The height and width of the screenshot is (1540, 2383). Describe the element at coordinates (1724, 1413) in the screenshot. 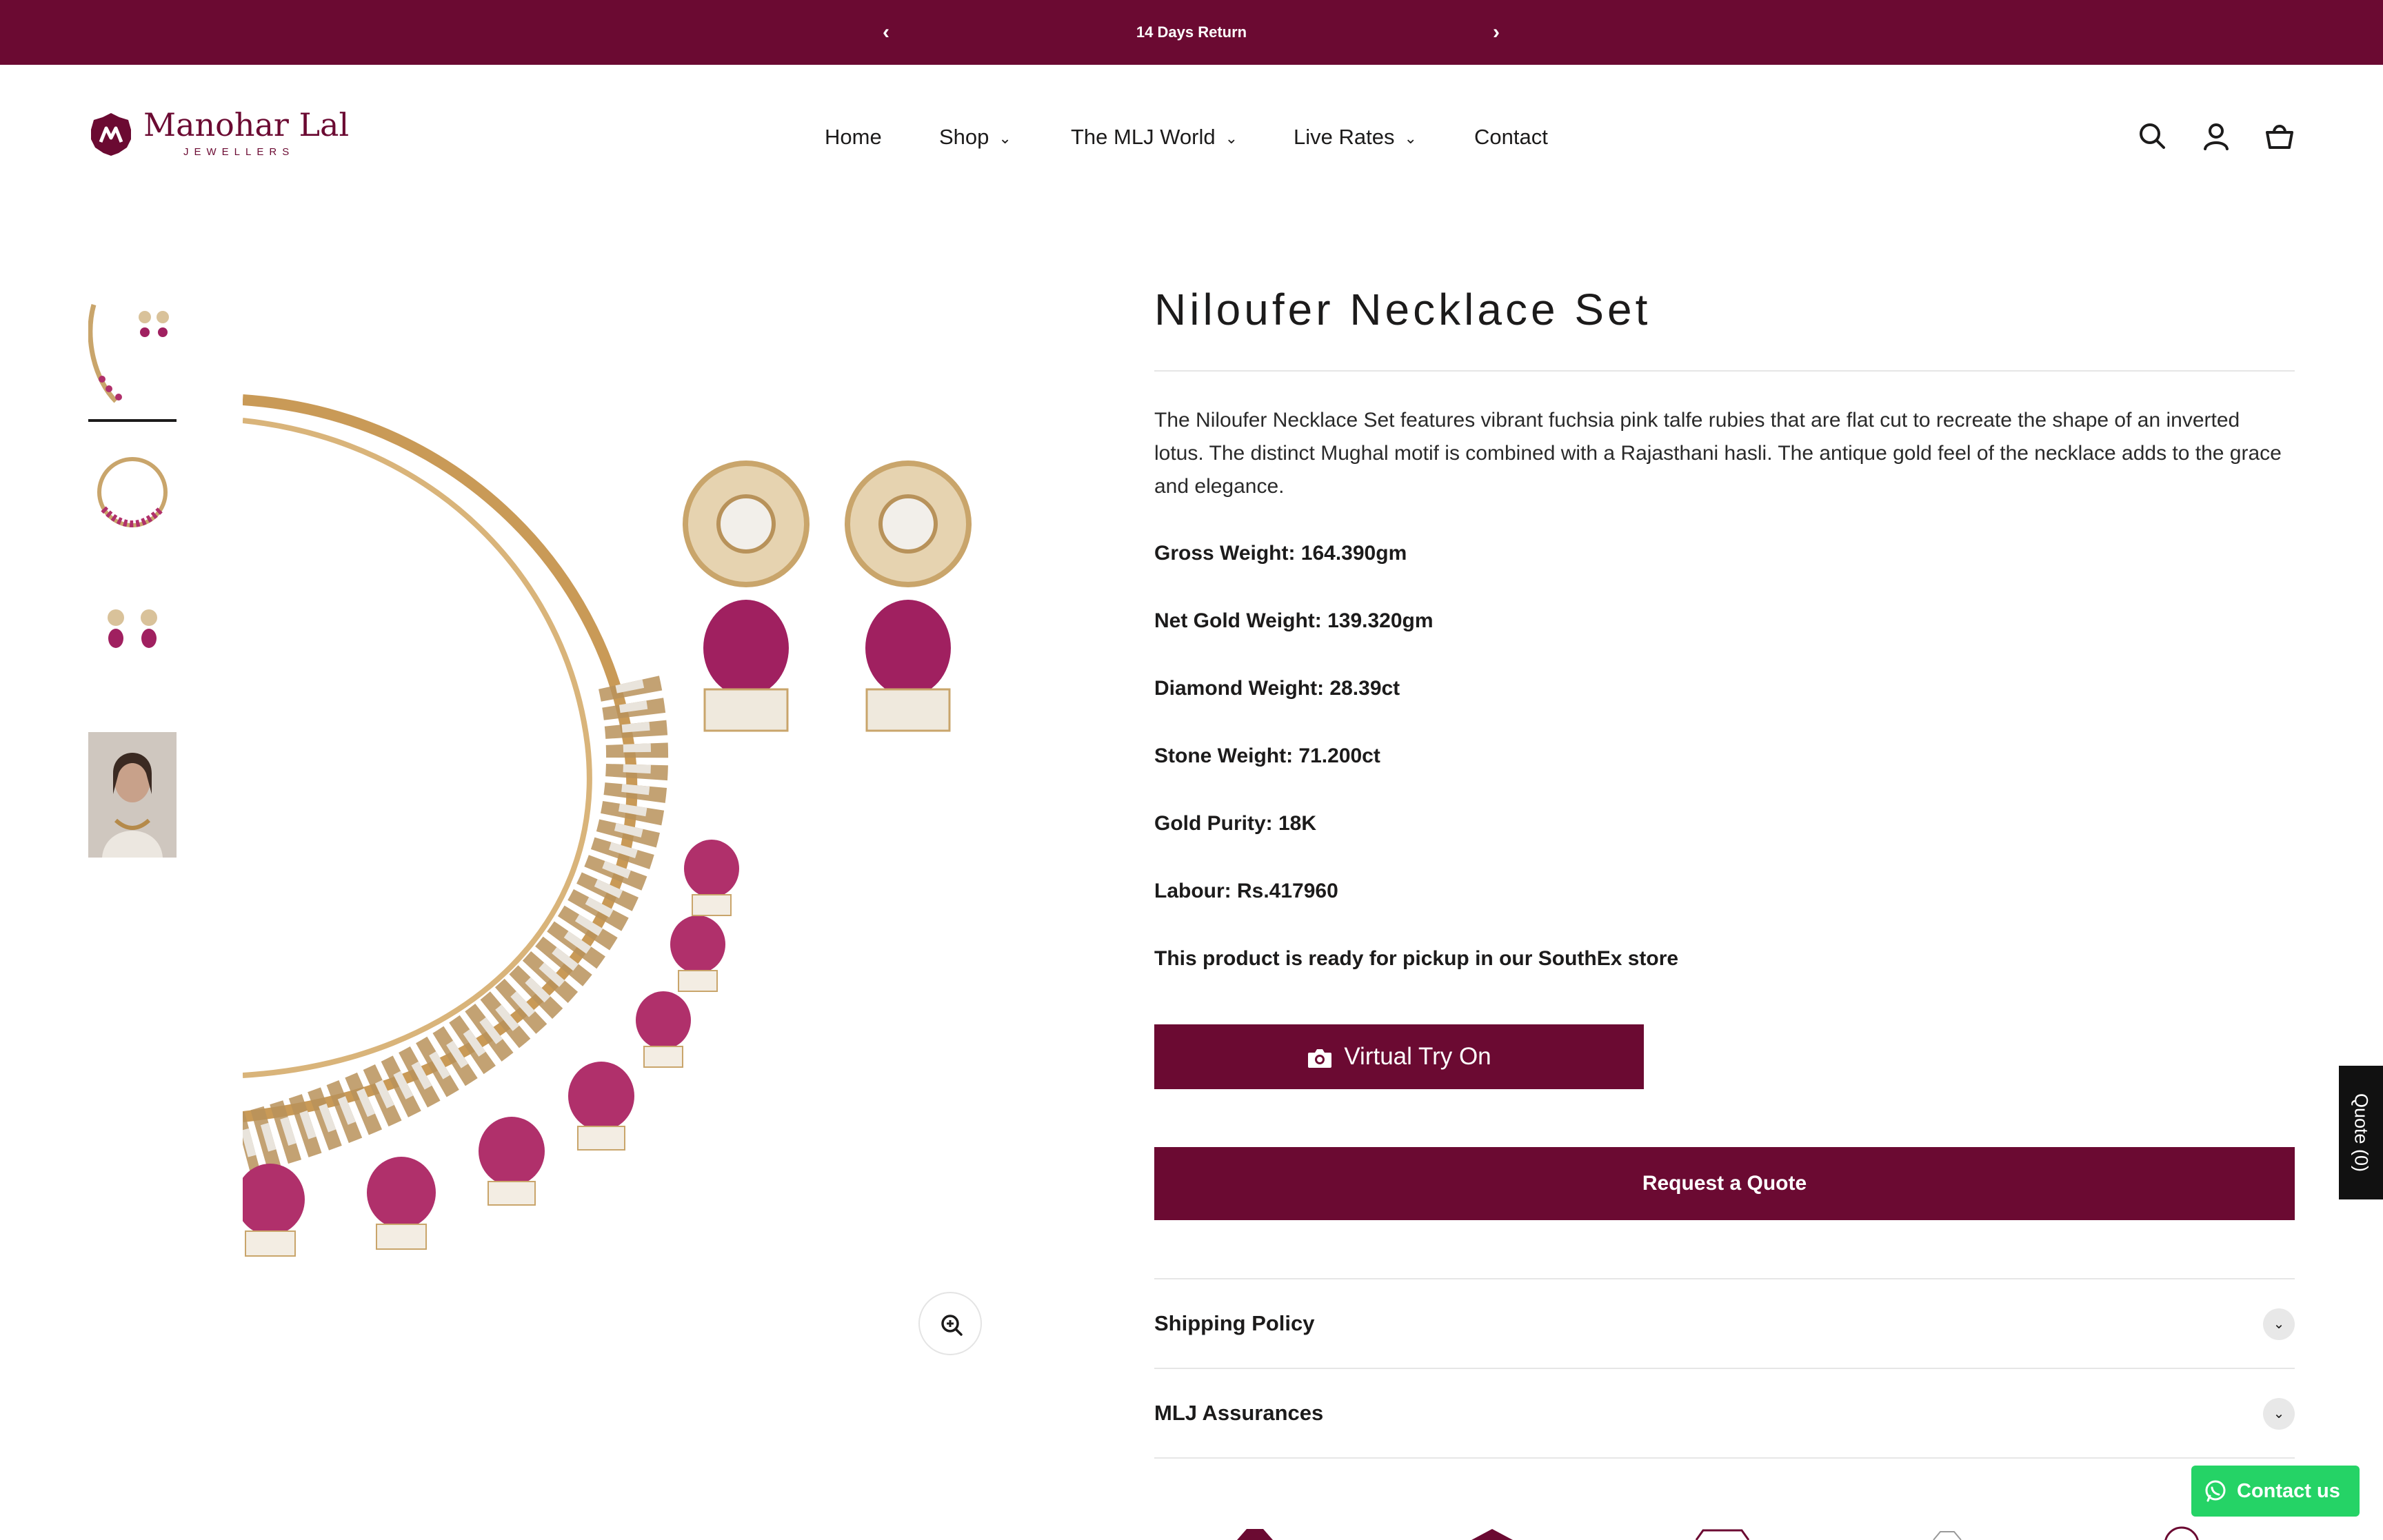

I see `accordion-mlj-assurances: MLJ Assurances ⌄` at that location.